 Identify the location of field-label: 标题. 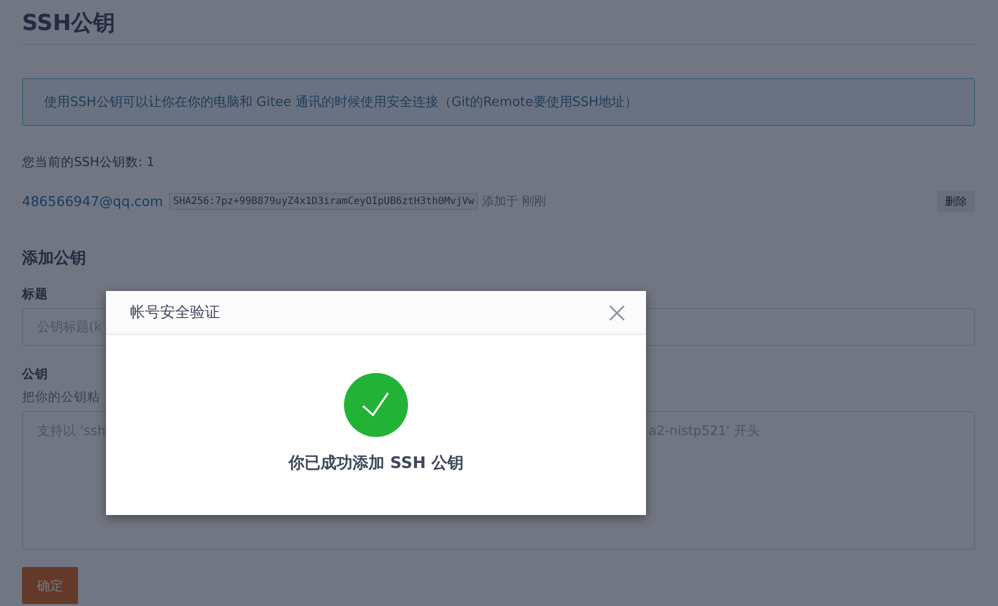
(35, 294).